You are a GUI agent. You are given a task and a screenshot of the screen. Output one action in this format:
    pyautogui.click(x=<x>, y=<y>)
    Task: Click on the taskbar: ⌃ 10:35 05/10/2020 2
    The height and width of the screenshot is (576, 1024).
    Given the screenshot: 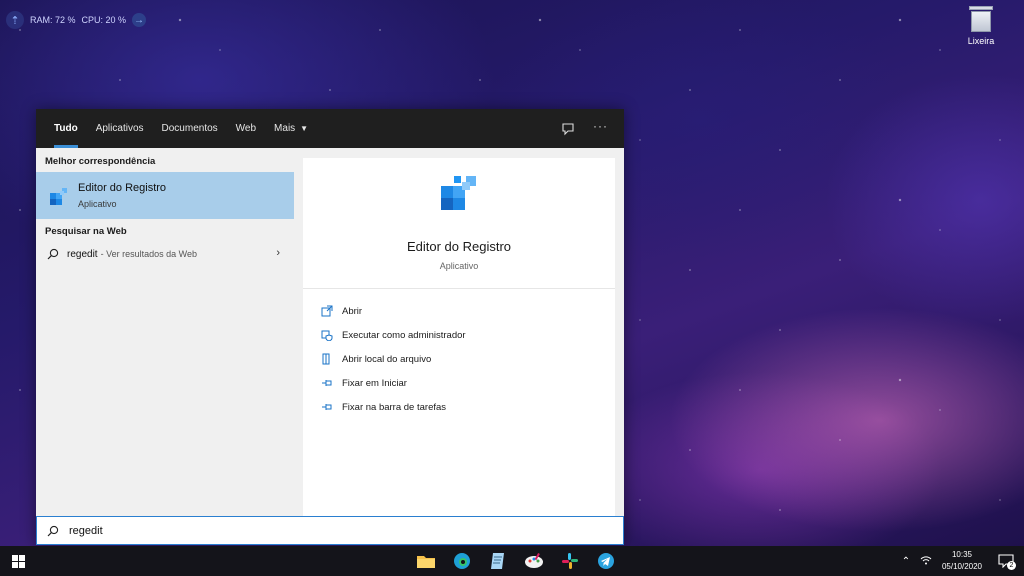 What is the action you would take?
    pyautogui.click(x=512, y=561)
    